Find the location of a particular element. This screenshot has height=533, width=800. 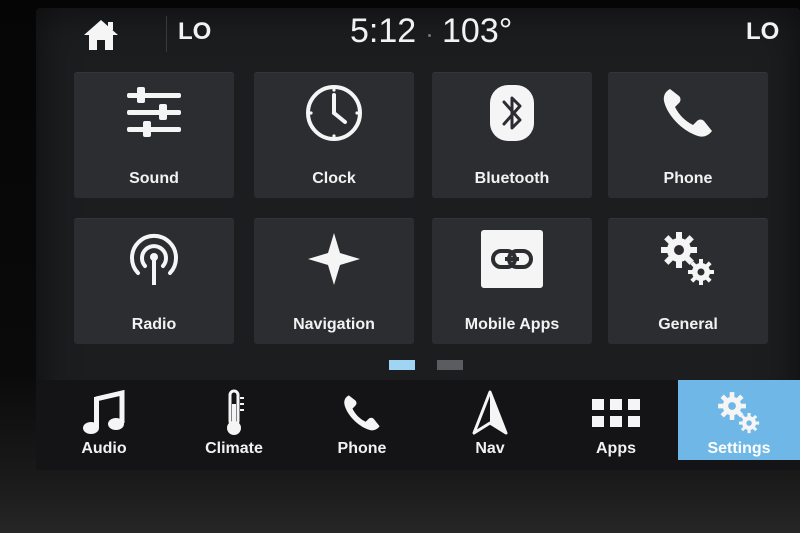

nav-settings: Settings is located at coordinates (739, 420).